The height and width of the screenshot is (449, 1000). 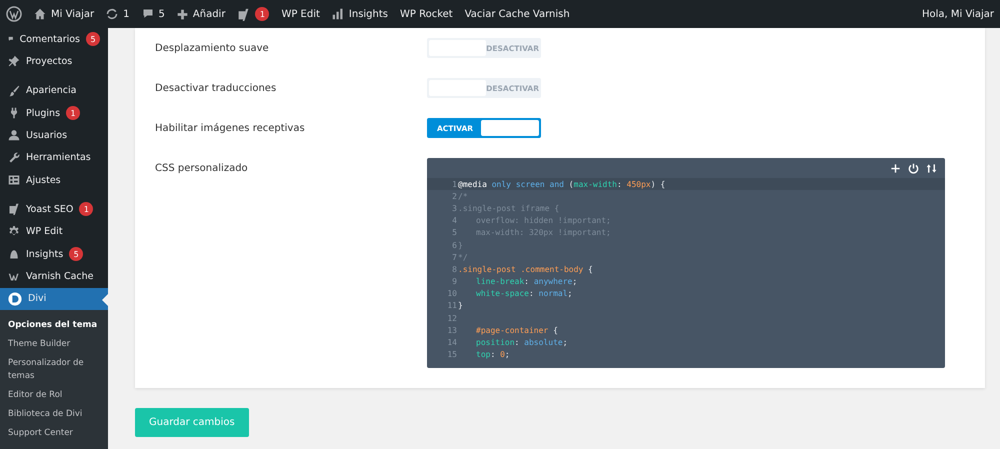 What do you see at coordinates (54, 325) in the screenshot?
I see `submenu-item: Opciones del tema` at bounding box center [54, 325].